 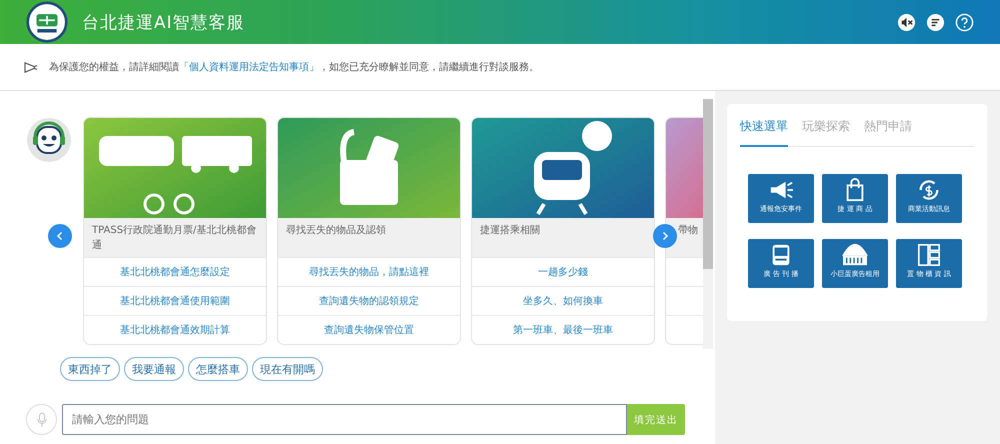 I want to click on privacy-link: 「個人資料運用法定告知事項」, so click(x=249, y=67).